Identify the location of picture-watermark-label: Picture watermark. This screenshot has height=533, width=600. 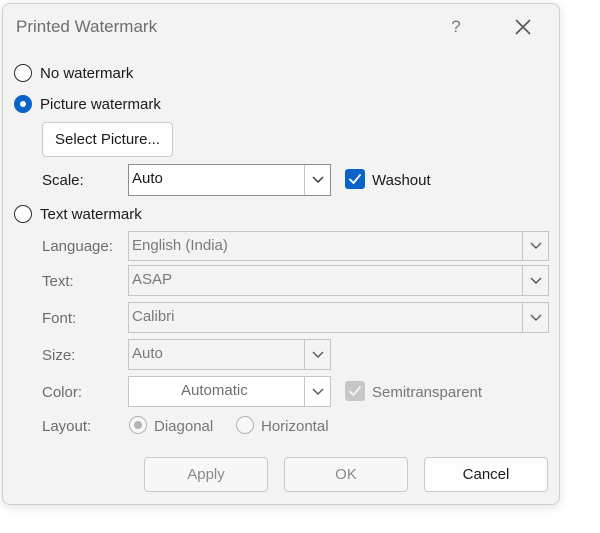
(100, 104).